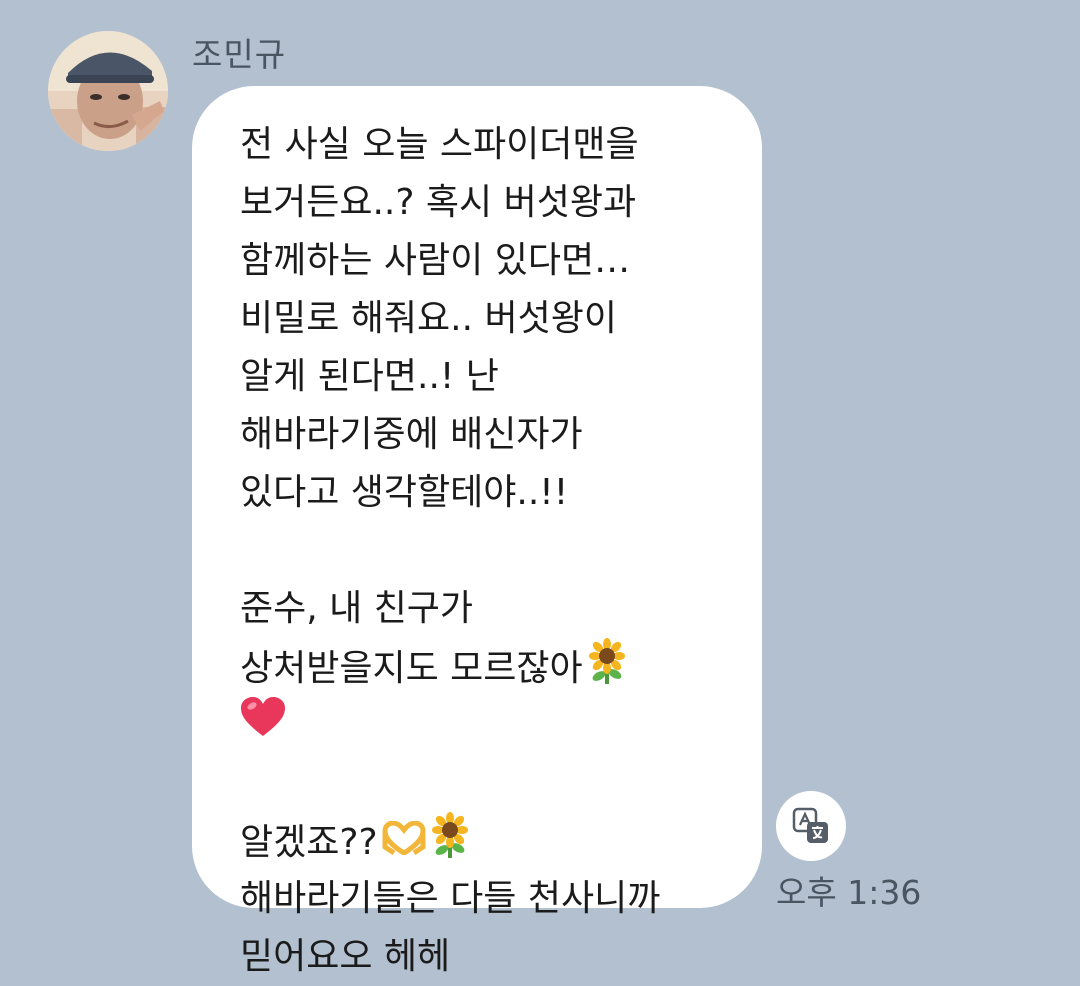 The height and width of the screenshot is (986, 1080). What do you see at coordinates (345, 956) in the screenshot?
I see `message-line: 믿어요오 헤헤` at bounding box center [345, 956].